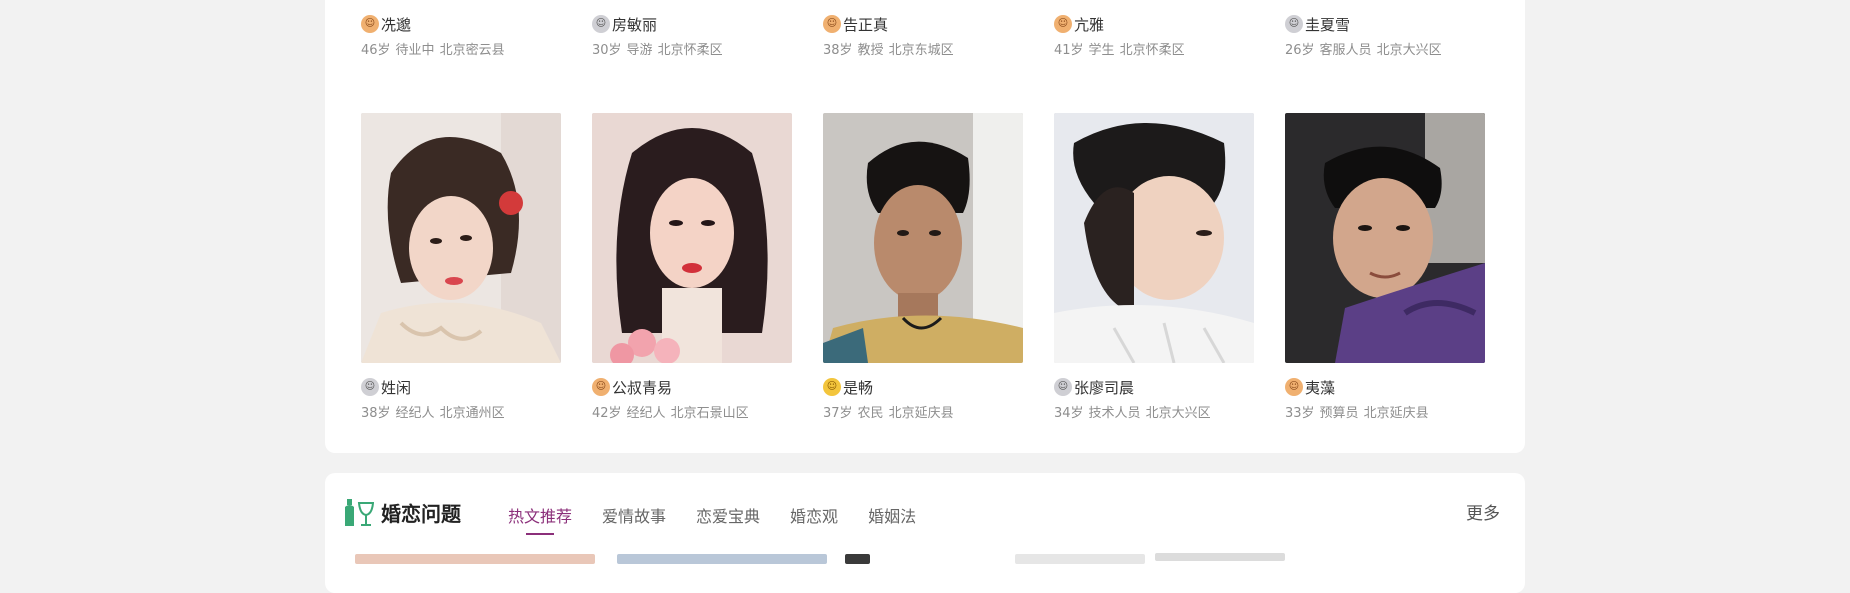 The height and width of the screenshot is (593, 1850). I want to click on profile-card: ☺ 公叔青易 42岁 经纪人 北京石景山区, so click(692, 267).